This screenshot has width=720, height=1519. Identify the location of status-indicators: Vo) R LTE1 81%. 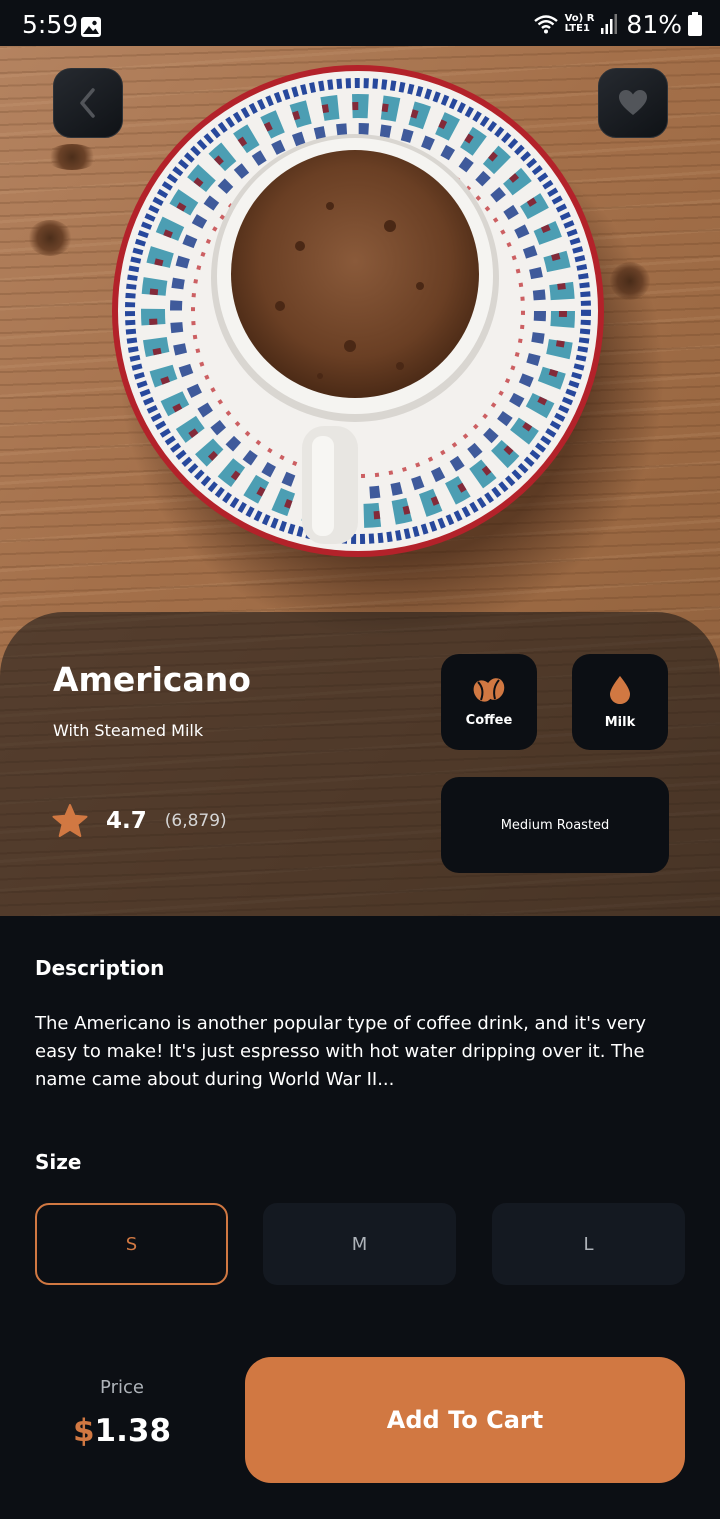
(614, 24).